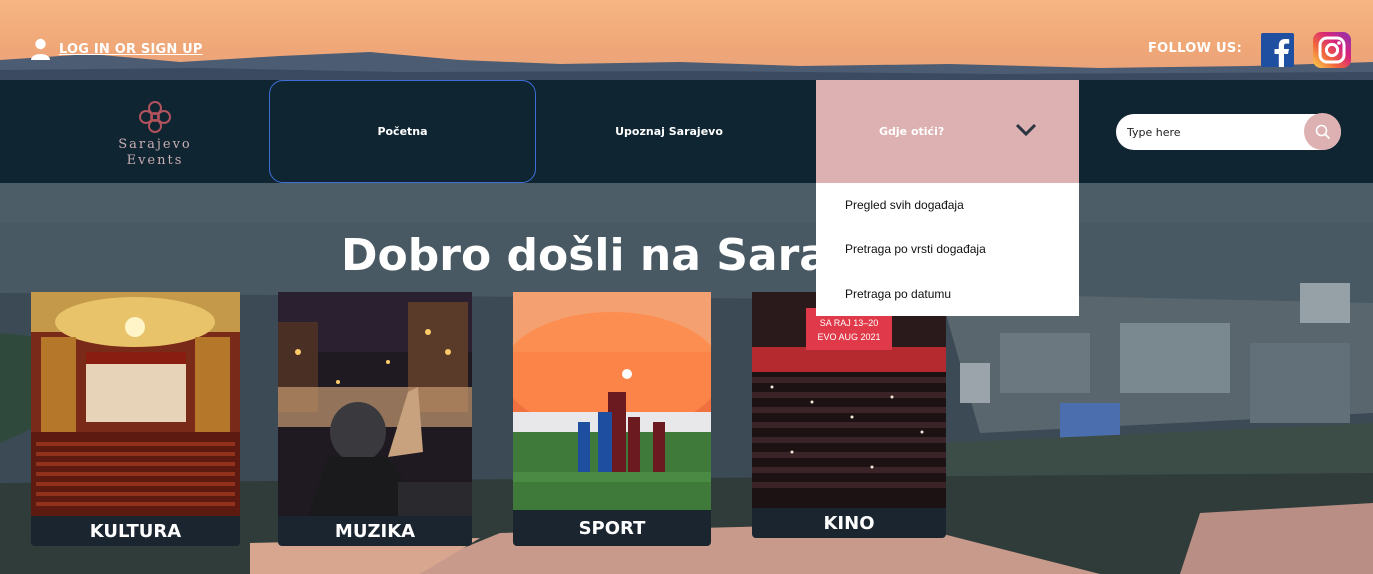  I want to click on nav-gdje-otici: Gdje otići?, so click(947, 131).